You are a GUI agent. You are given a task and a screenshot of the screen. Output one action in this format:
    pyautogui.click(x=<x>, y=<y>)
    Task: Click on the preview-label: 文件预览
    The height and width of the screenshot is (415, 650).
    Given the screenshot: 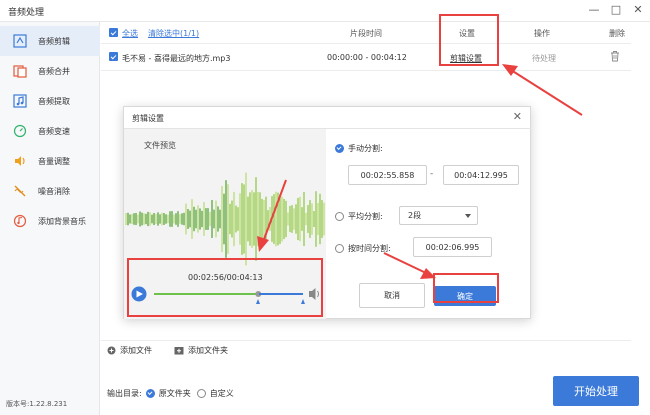 What is the action you would take?
    pyautogui.click(x=160, y=145)
    